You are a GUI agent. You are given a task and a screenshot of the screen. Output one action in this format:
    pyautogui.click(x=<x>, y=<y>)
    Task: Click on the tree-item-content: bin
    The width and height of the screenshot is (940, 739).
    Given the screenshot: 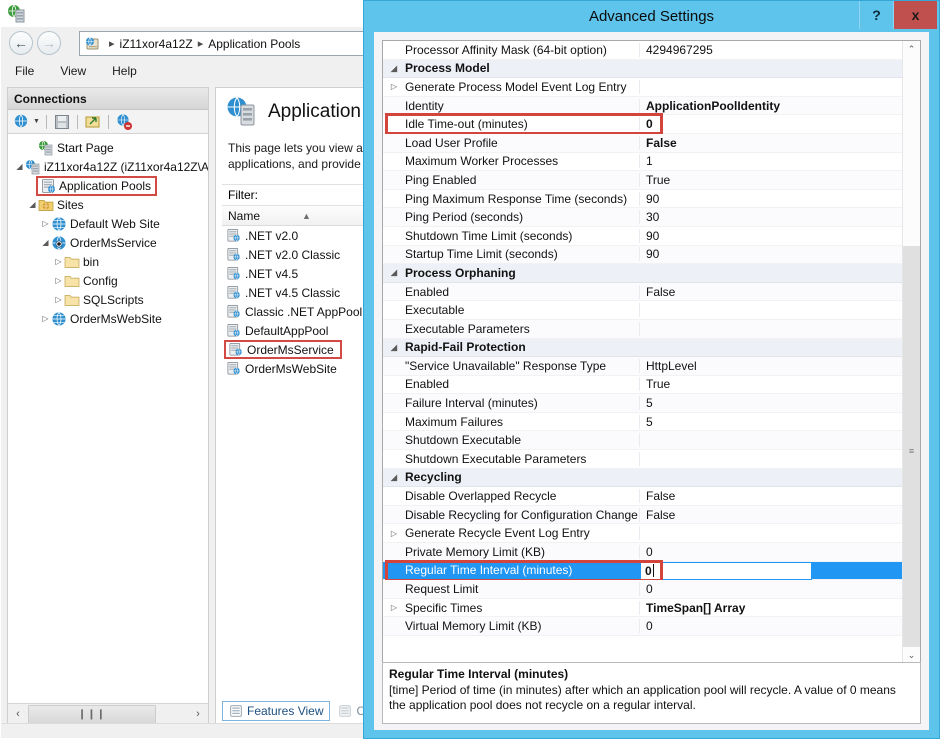 What is the action you would take?
    pyautogui.click(x=81, y=262)
    